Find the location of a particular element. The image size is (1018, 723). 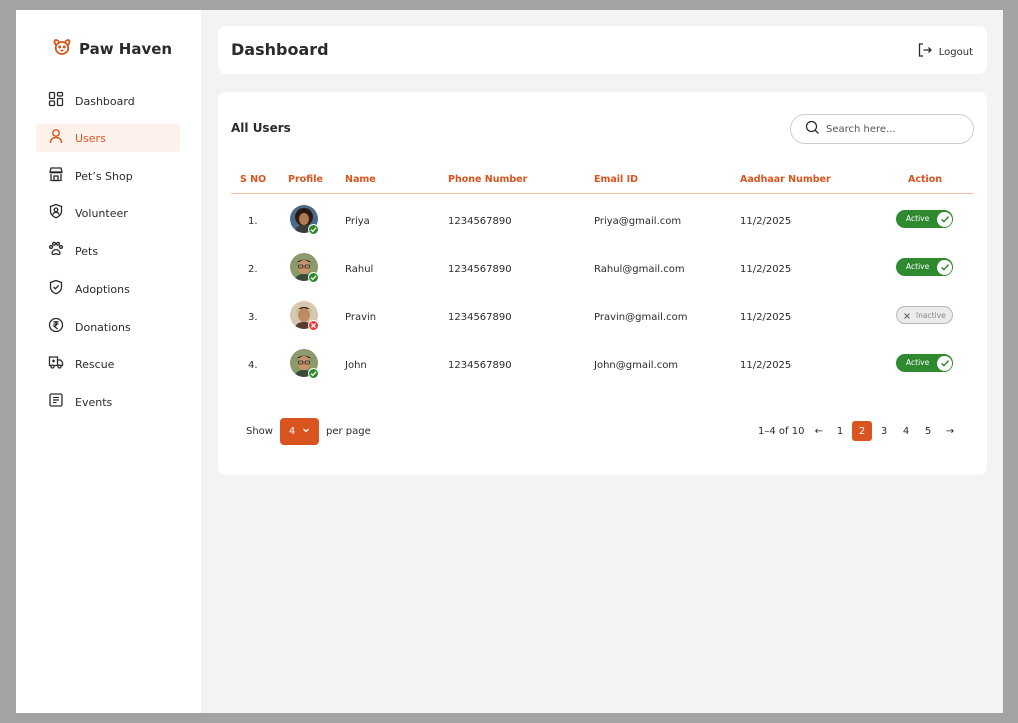

sidebar-item-pets: Pets is located at coordinates (108, 251).